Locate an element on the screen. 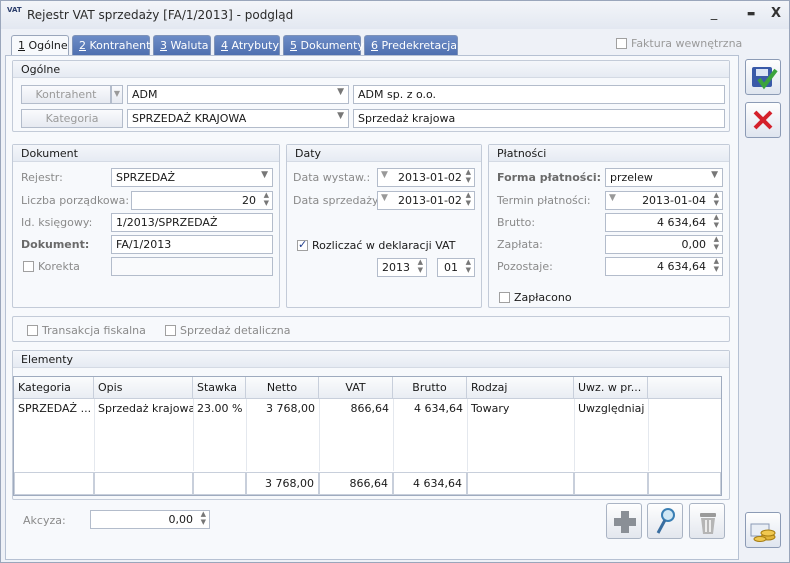  checkbox-label: Faktura wewnętrzna is located at coordinates (687, 43).